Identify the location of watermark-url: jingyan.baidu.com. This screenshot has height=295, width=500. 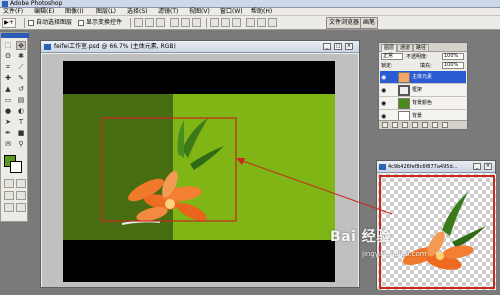
(394, 254).